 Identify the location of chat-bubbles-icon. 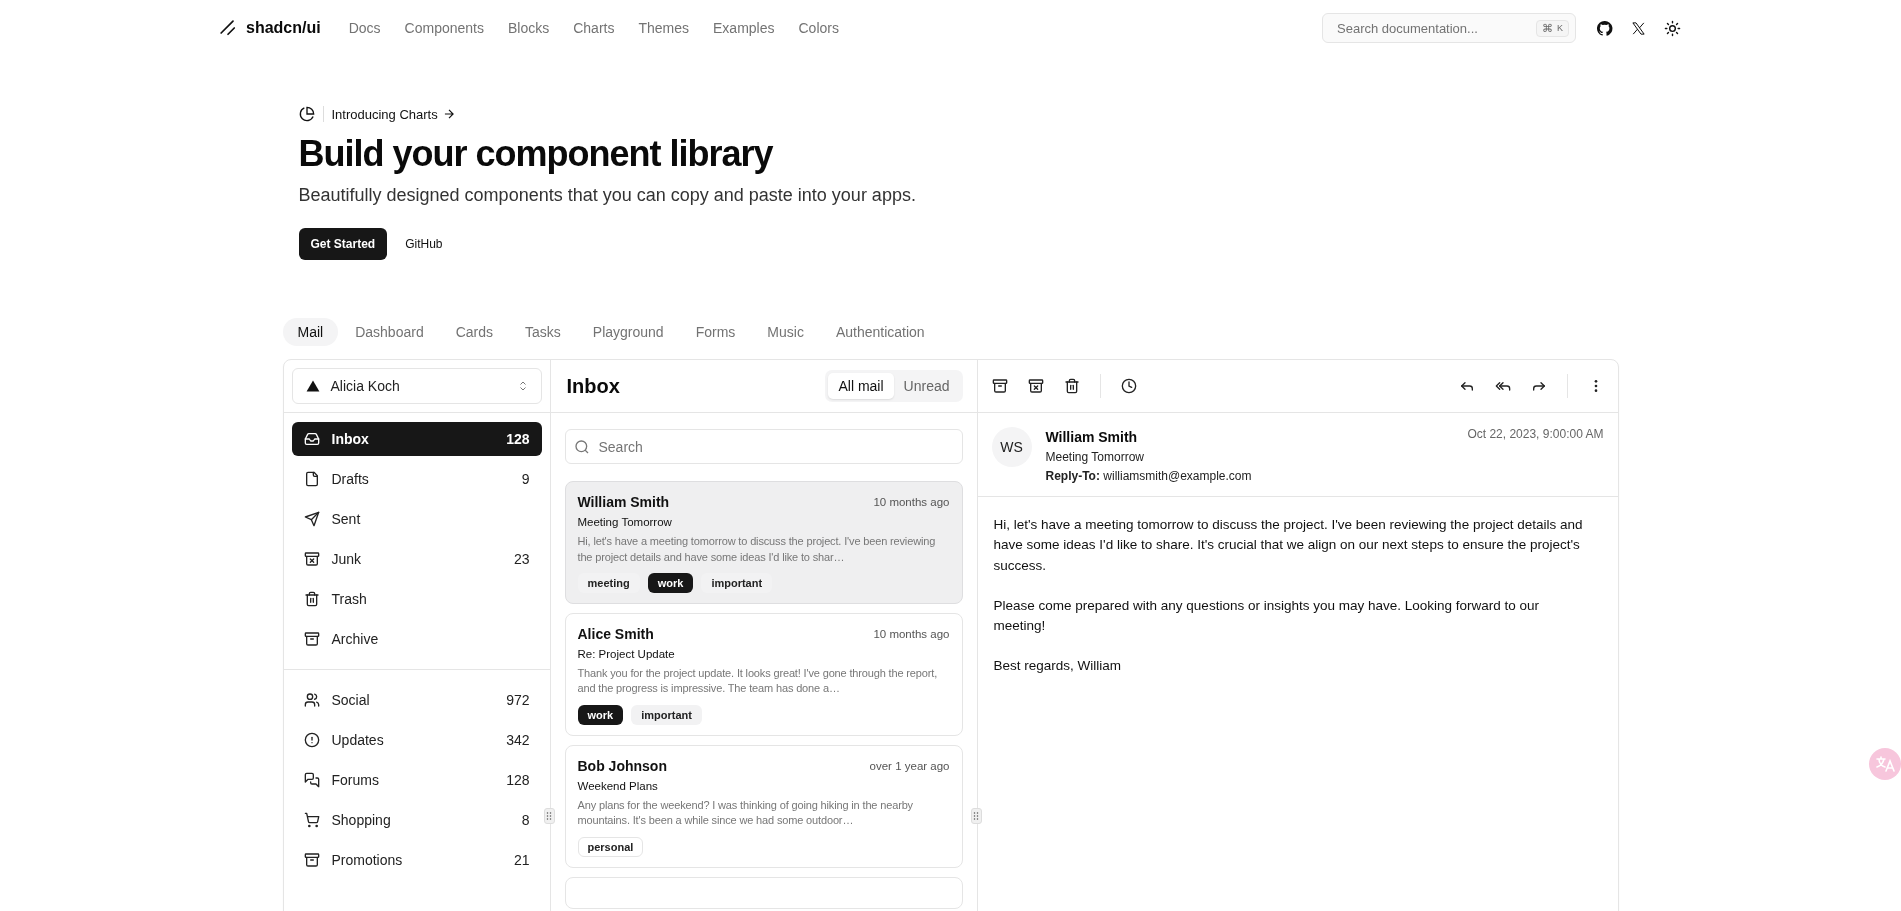
(311, 780).